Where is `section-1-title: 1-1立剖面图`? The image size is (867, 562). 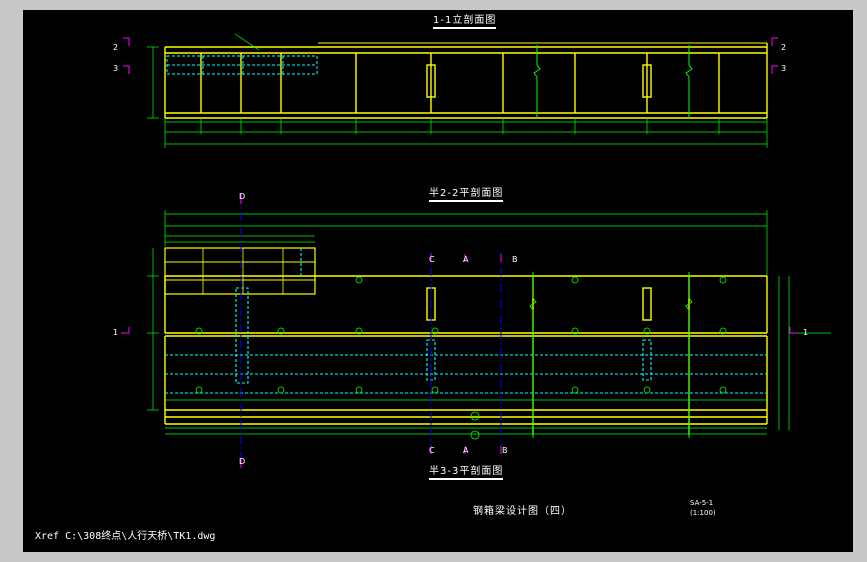 section-1-title: 1-1立剖面图 is located at coordinates (465, 20).